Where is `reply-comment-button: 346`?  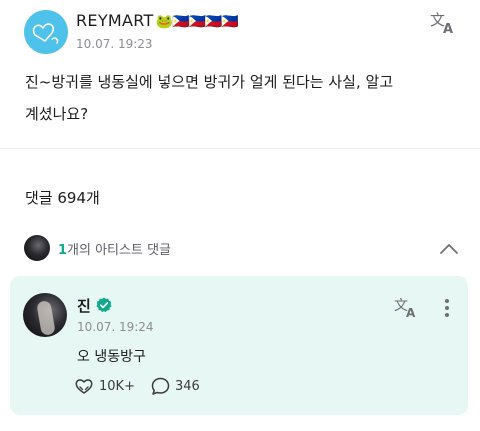
reply-comment-button: 346 is located at coordinates (175, 386).